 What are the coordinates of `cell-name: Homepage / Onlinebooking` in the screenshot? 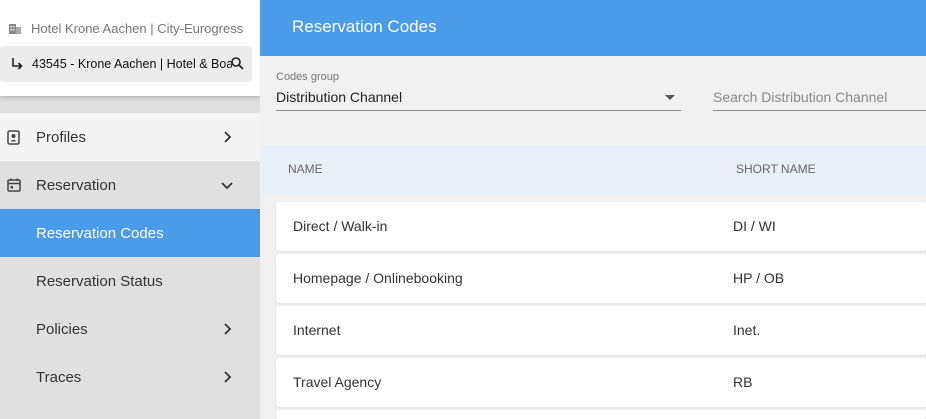 It's located at (378, 278).